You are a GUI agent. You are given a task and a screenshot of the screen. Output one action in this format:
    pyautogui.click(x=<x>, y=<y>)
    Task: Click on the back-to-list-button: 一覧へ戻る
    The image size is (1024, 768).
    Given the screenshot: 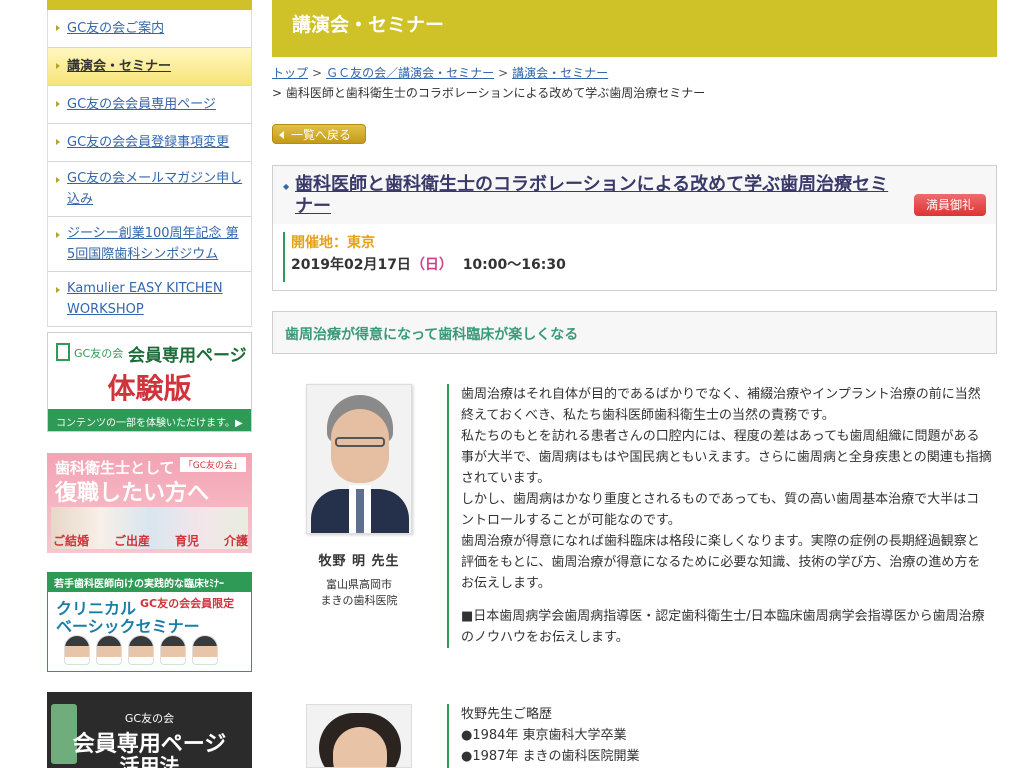 What is the action you would take?
    pyautogui.click(x=319, y=134)
    